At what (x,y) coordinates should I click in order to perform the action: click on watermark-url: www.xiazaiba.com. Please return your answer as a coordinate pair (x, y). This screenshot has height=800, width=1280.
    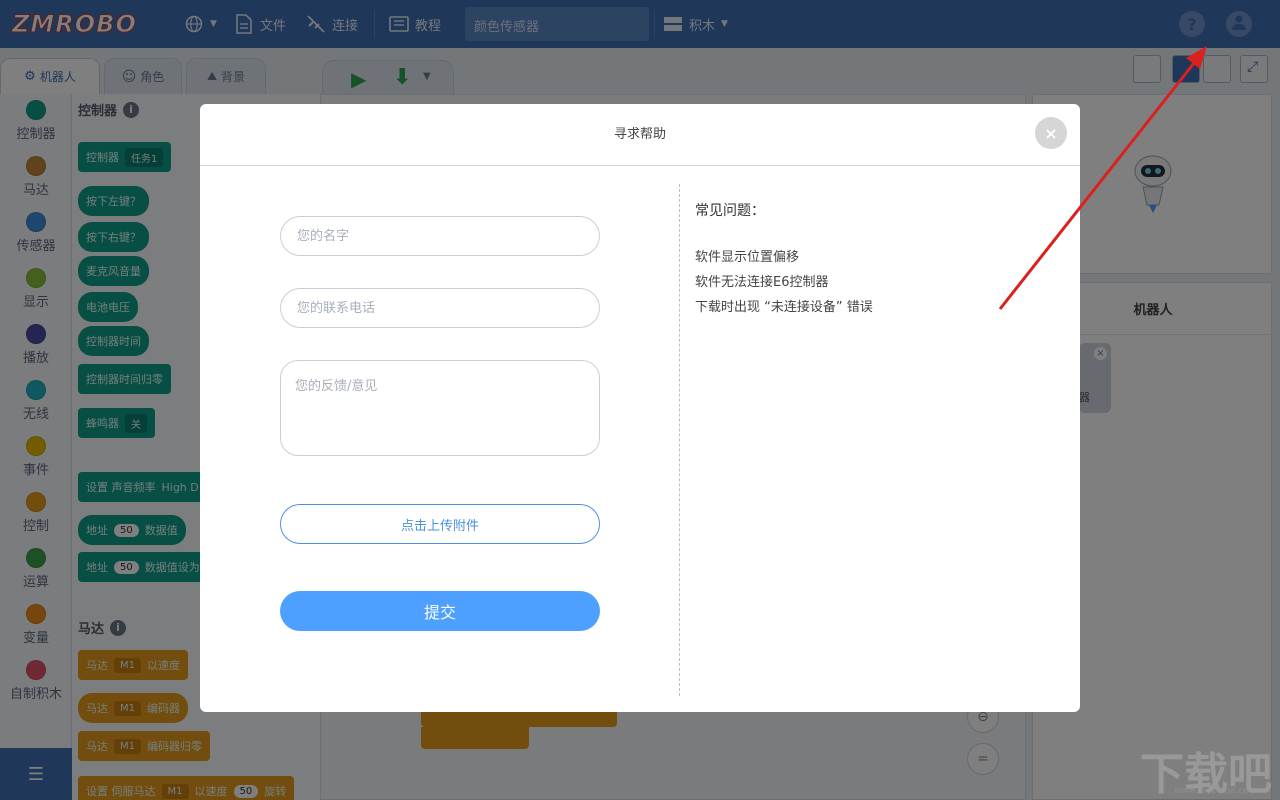
    Looking at the image, I should click on (1216, 791).